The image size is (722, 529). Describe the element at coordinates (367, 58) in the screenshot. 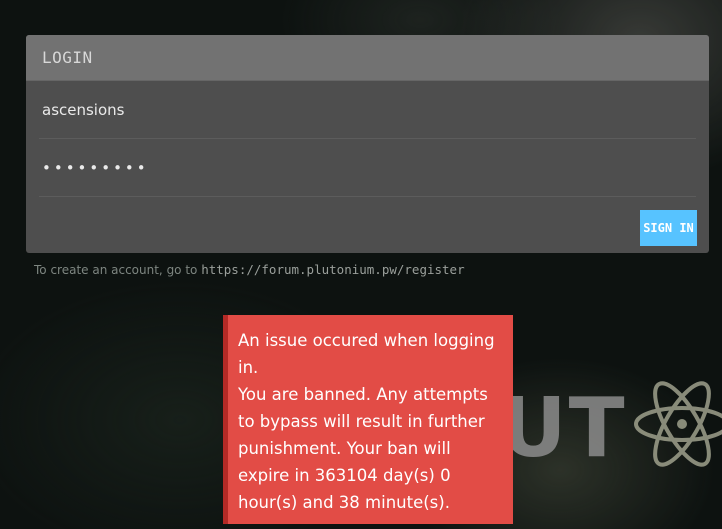

I see `login-header: LOGIN` at that location.